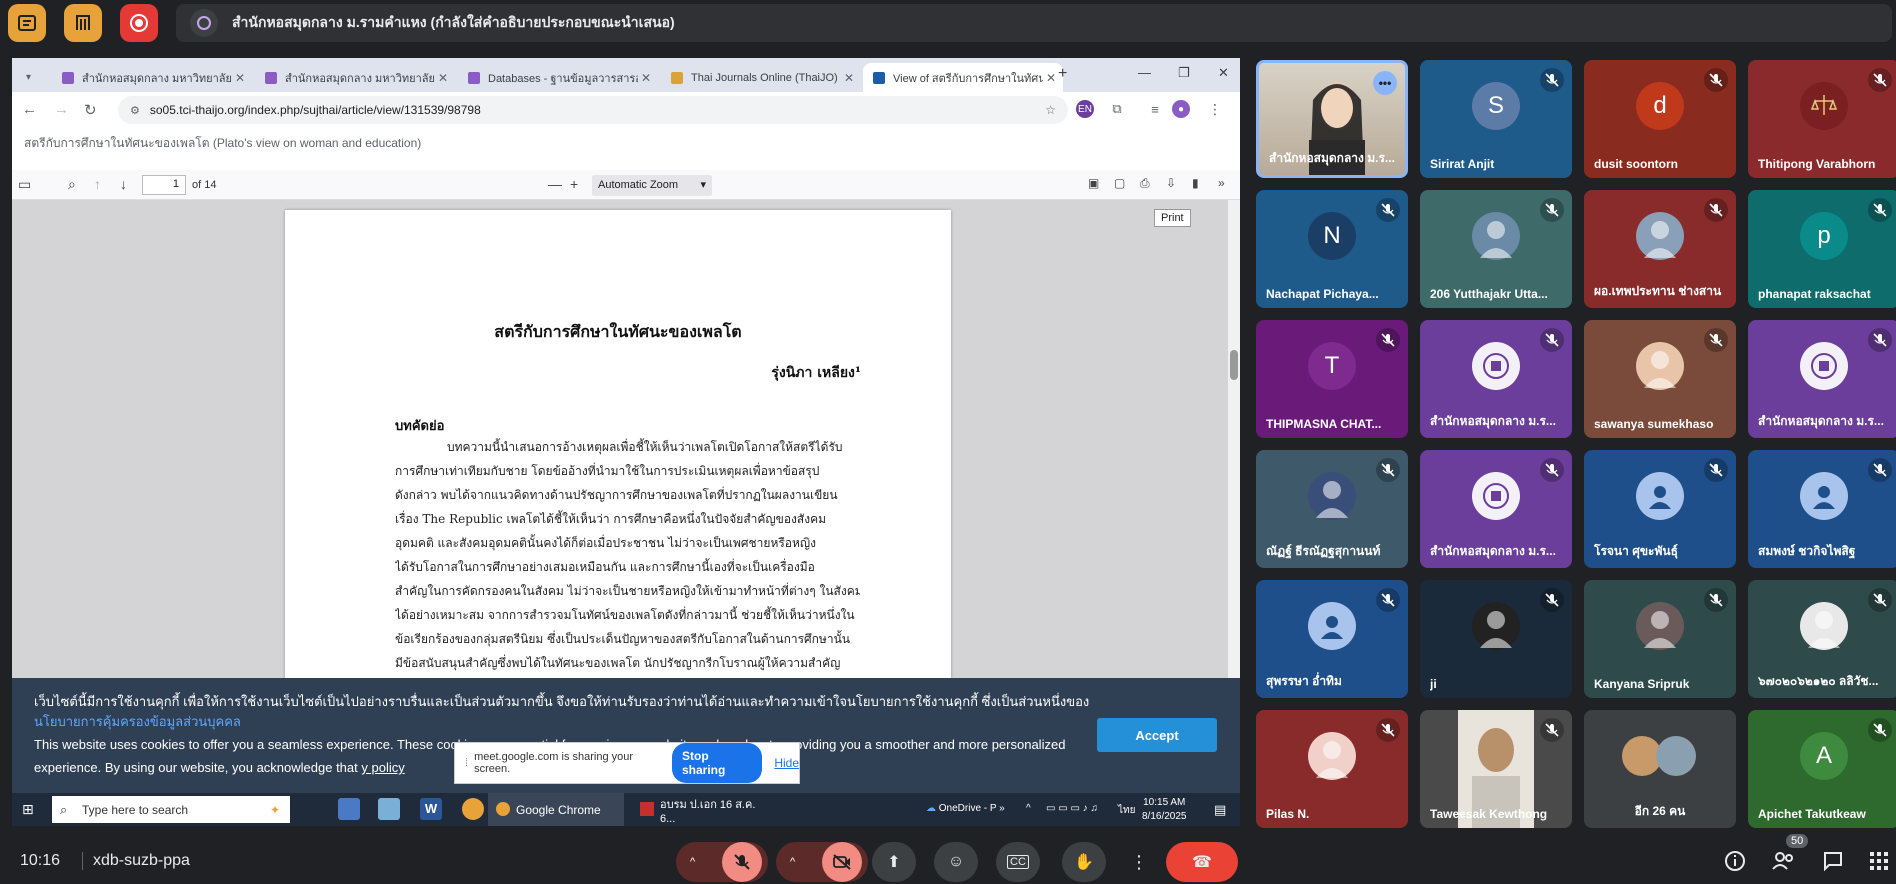  I want to click on hide-bar-link: Hide, so click(786, 763).